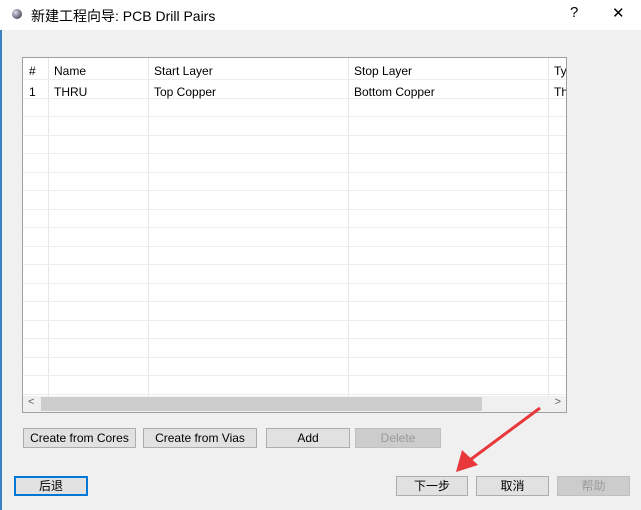  I want to click on red-arrow-annotation, so click(498, 439).